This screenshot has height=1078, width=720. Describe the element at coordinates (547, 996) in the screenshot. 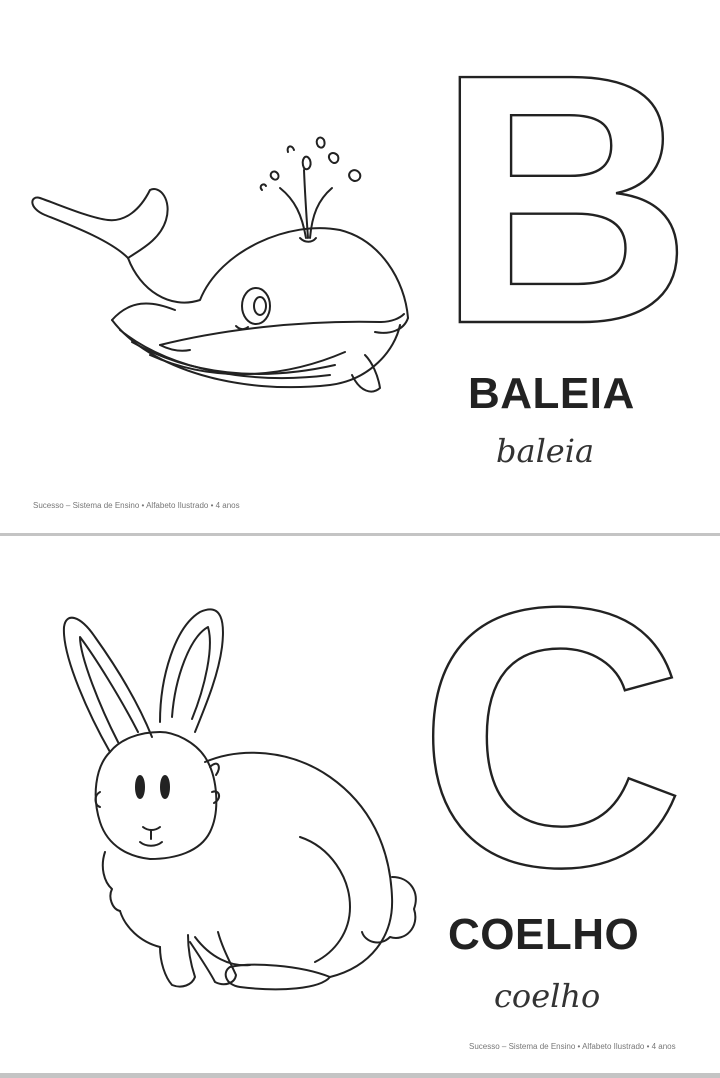

I see `word-cursive: coelho` at that location.